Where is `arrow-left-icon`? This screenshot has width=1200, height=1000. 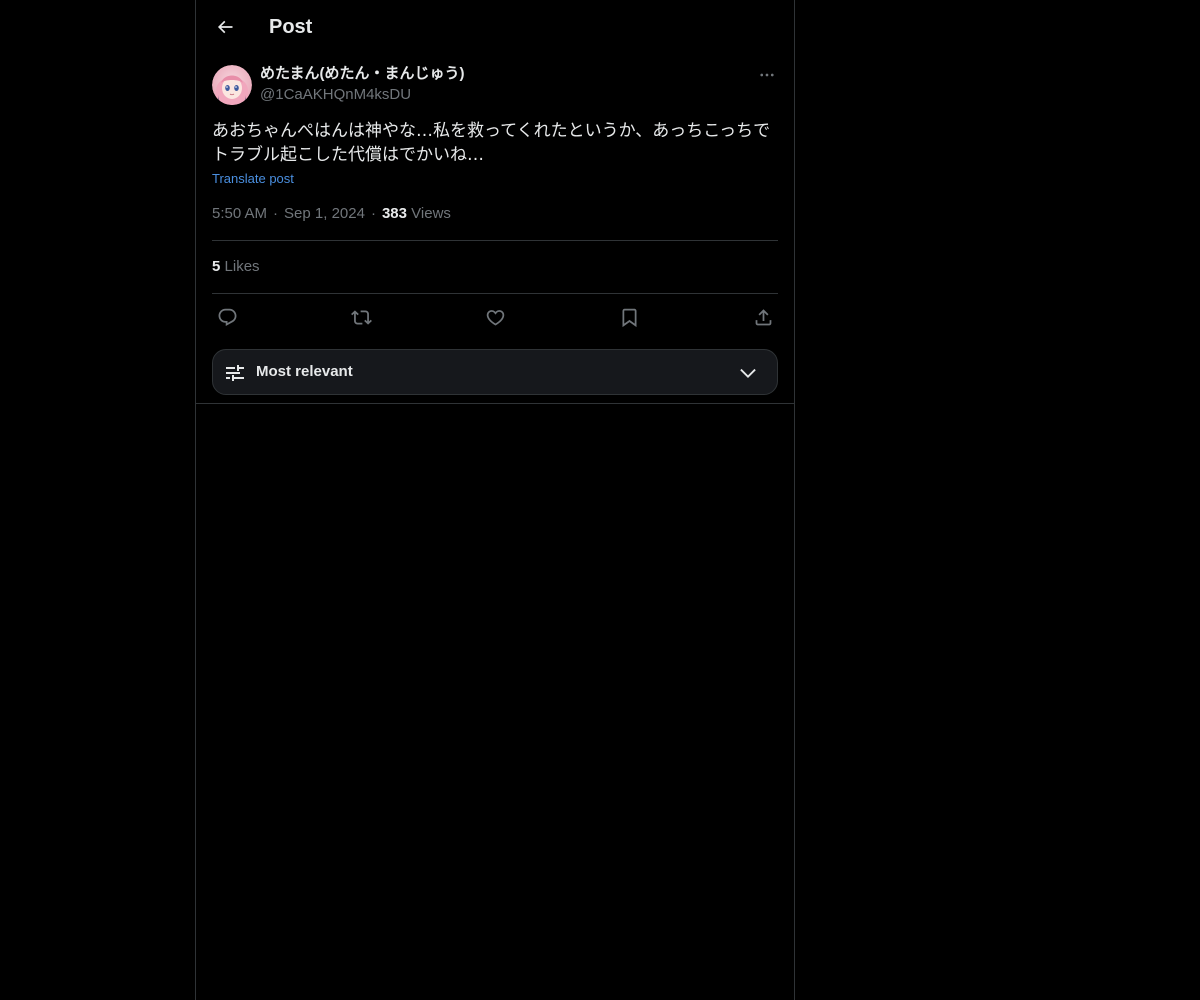 arrow-left-icon is located at coordinates (225, 27).